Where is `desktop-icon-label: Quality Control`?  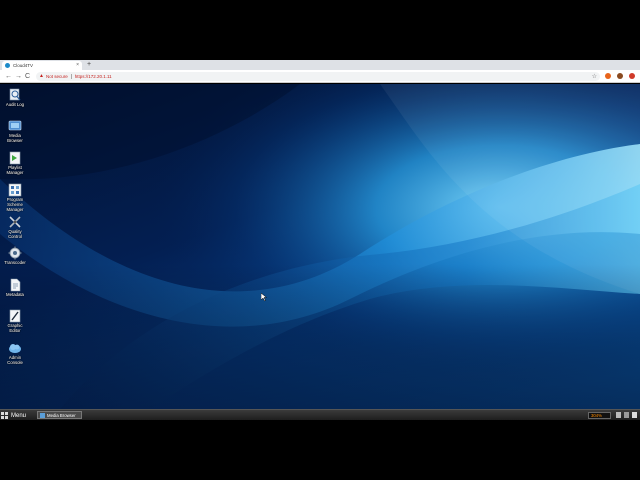 desktop-icon-label: Quality Control is located at coordinates (15, 234).